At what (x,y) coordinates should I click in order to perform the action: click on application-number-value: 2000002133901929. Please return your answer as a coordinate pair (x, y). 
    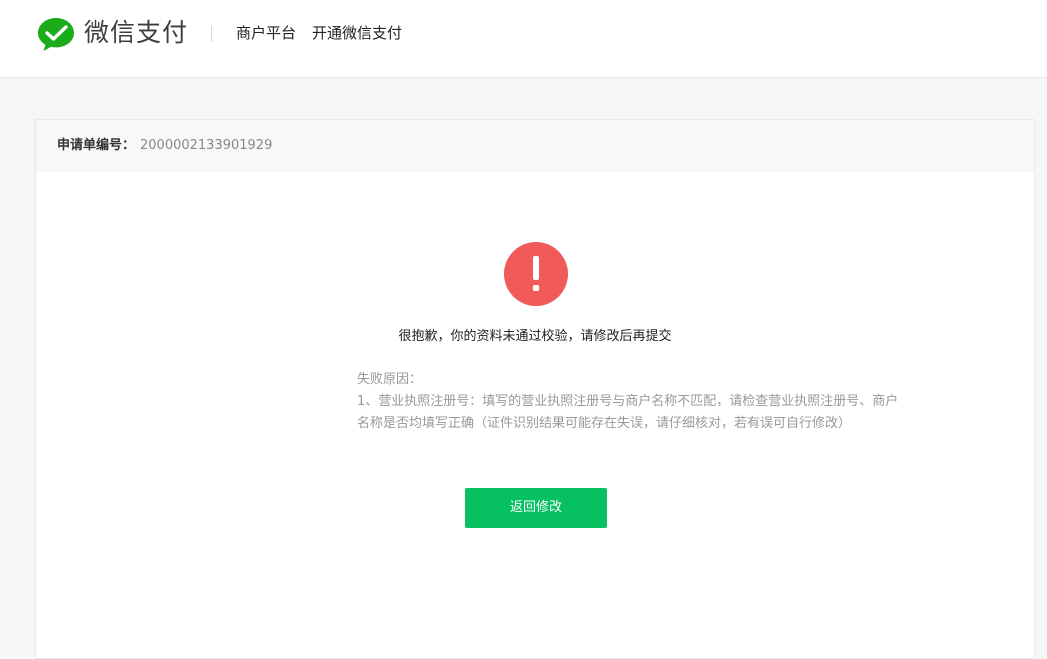
    Looking at the image, I should click on (206, 145).